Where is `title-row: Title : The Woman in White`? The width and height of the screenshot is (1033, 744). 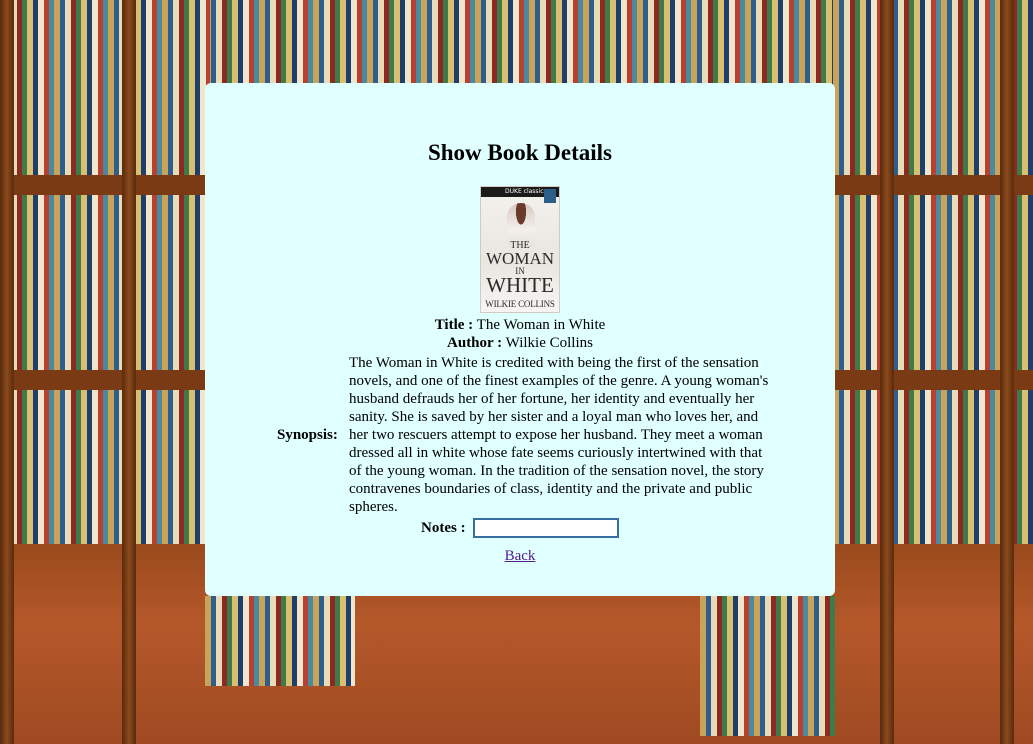
title-row: Title : The Woman in White is located at coordinates (520, 325).